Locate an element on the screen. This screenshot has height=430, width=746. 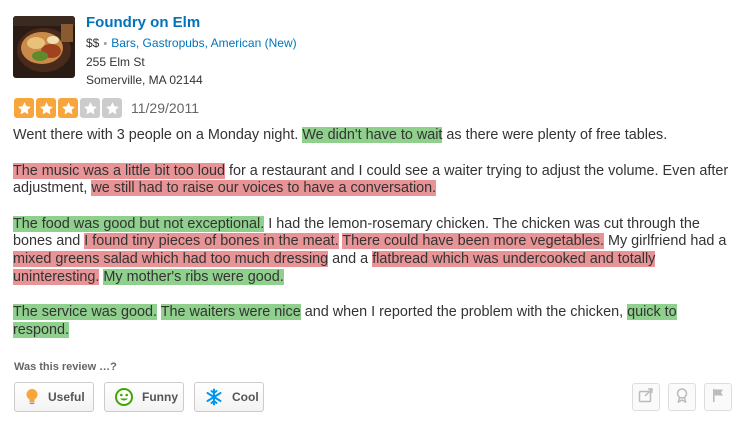
positive-highlight: The food was good but not exceptional. is located at coordinates (139, 223).